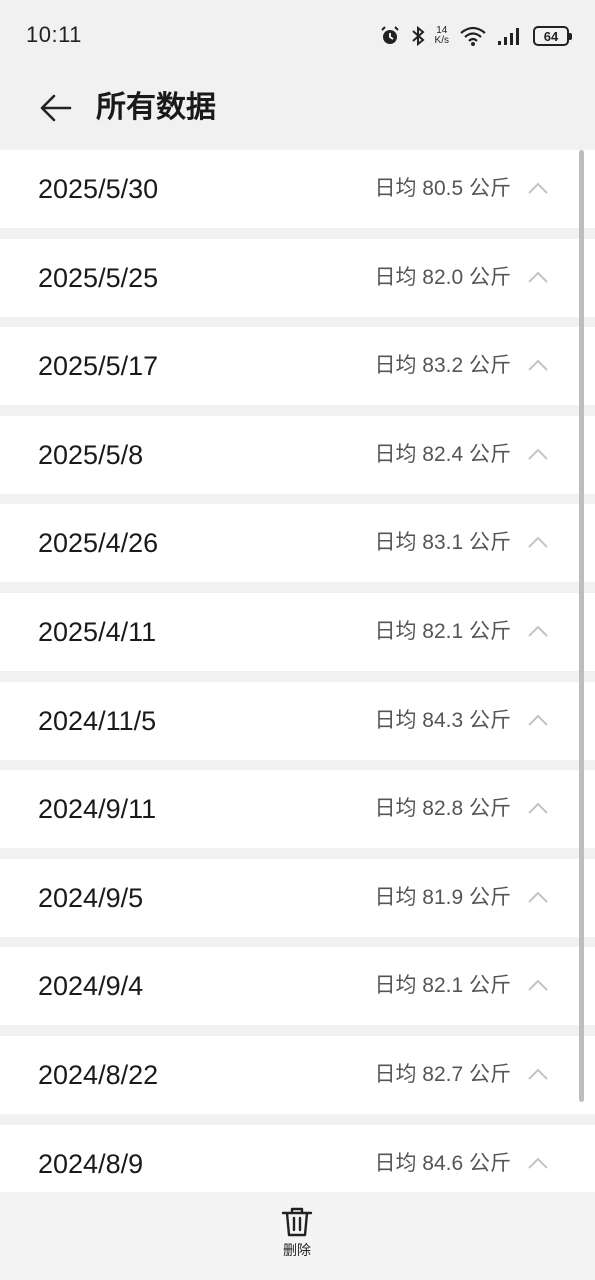 This screenshot has height=1280, width=595. What do you see at coordinates (297, 631) in the screenshot?
I see `list-item: 2025/4/11 日均 82.1 公斤` at bounding box center [297, 631].